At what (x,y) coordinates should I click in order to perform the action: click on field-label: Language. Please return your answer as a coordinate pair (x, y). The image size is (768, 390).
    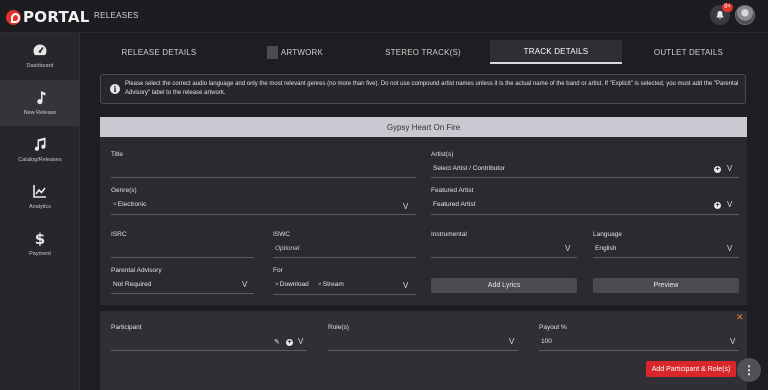
    Looking at the image, I should click on (607, 234).